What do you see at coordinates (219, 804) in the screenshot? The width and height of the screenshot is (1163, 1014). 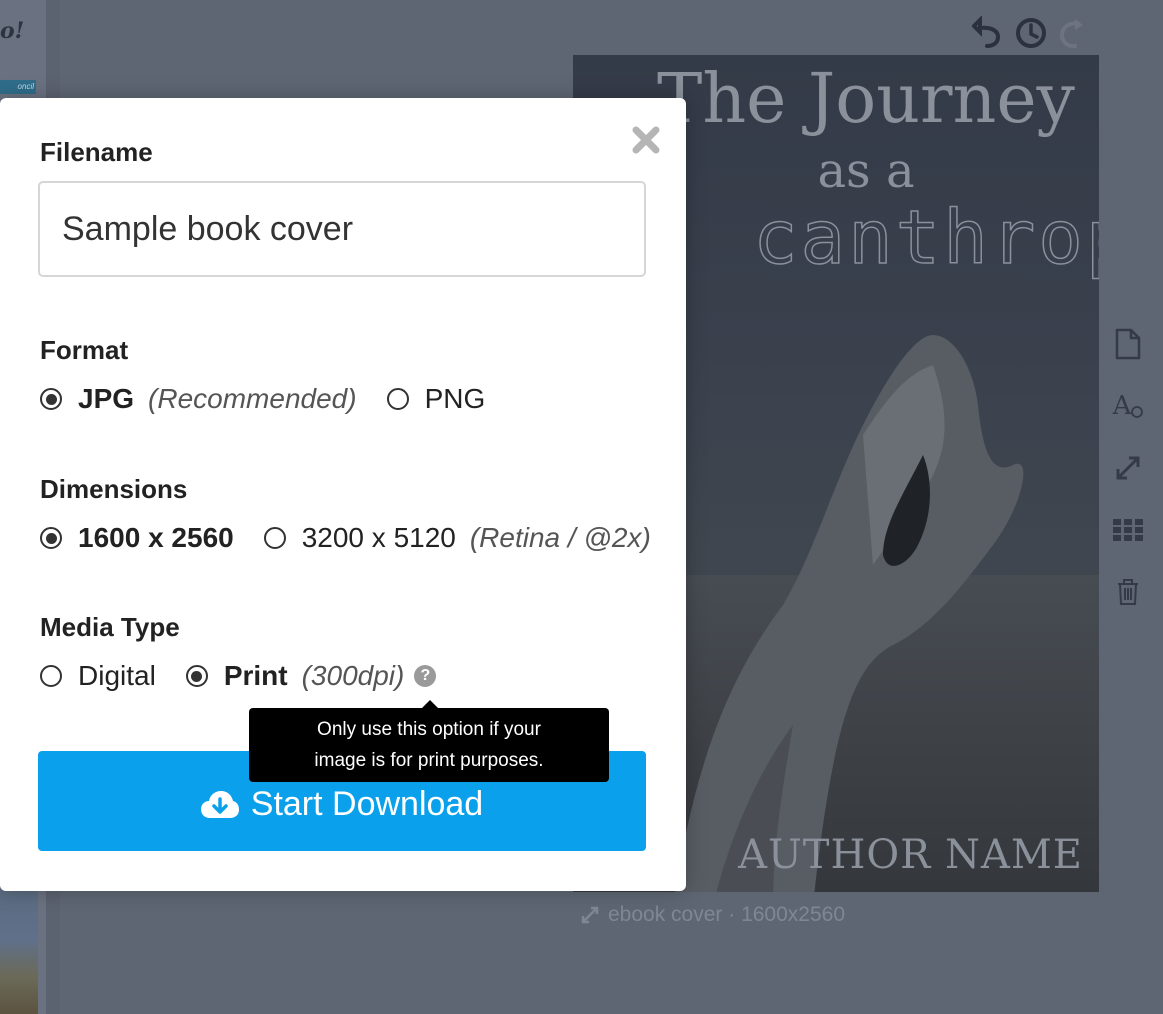 I see `cloud-download-icon` at bounding box center [219, 804].